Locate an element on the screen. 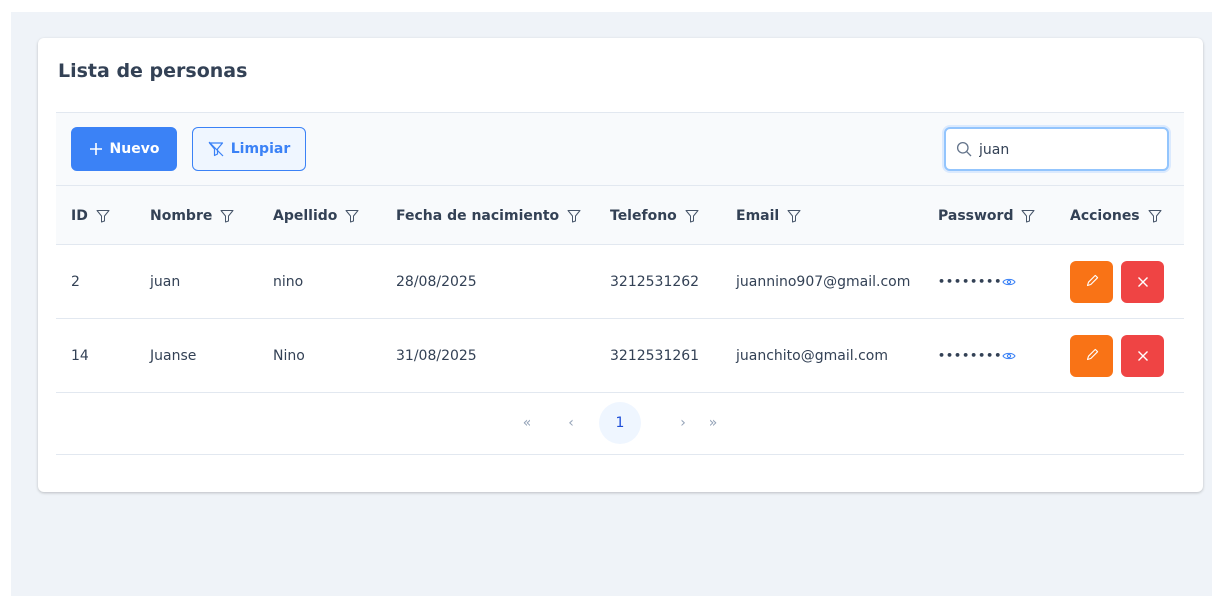 The height and width of the screenshot is (596, 1212). new-button-label: Nuevo is located at coordinates (134, 149).